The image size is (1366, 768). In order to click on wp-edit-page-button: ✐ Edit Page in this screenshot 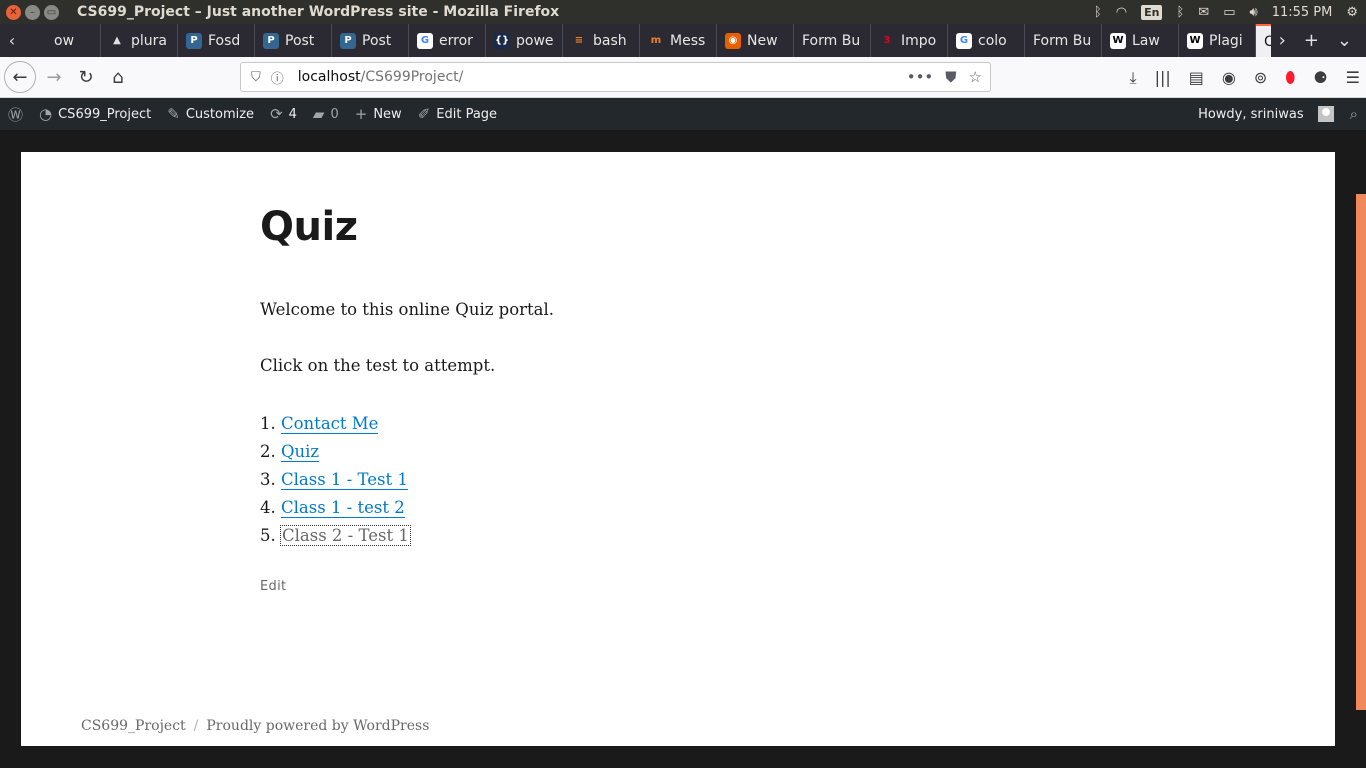, I will do `click(457, 114)`.